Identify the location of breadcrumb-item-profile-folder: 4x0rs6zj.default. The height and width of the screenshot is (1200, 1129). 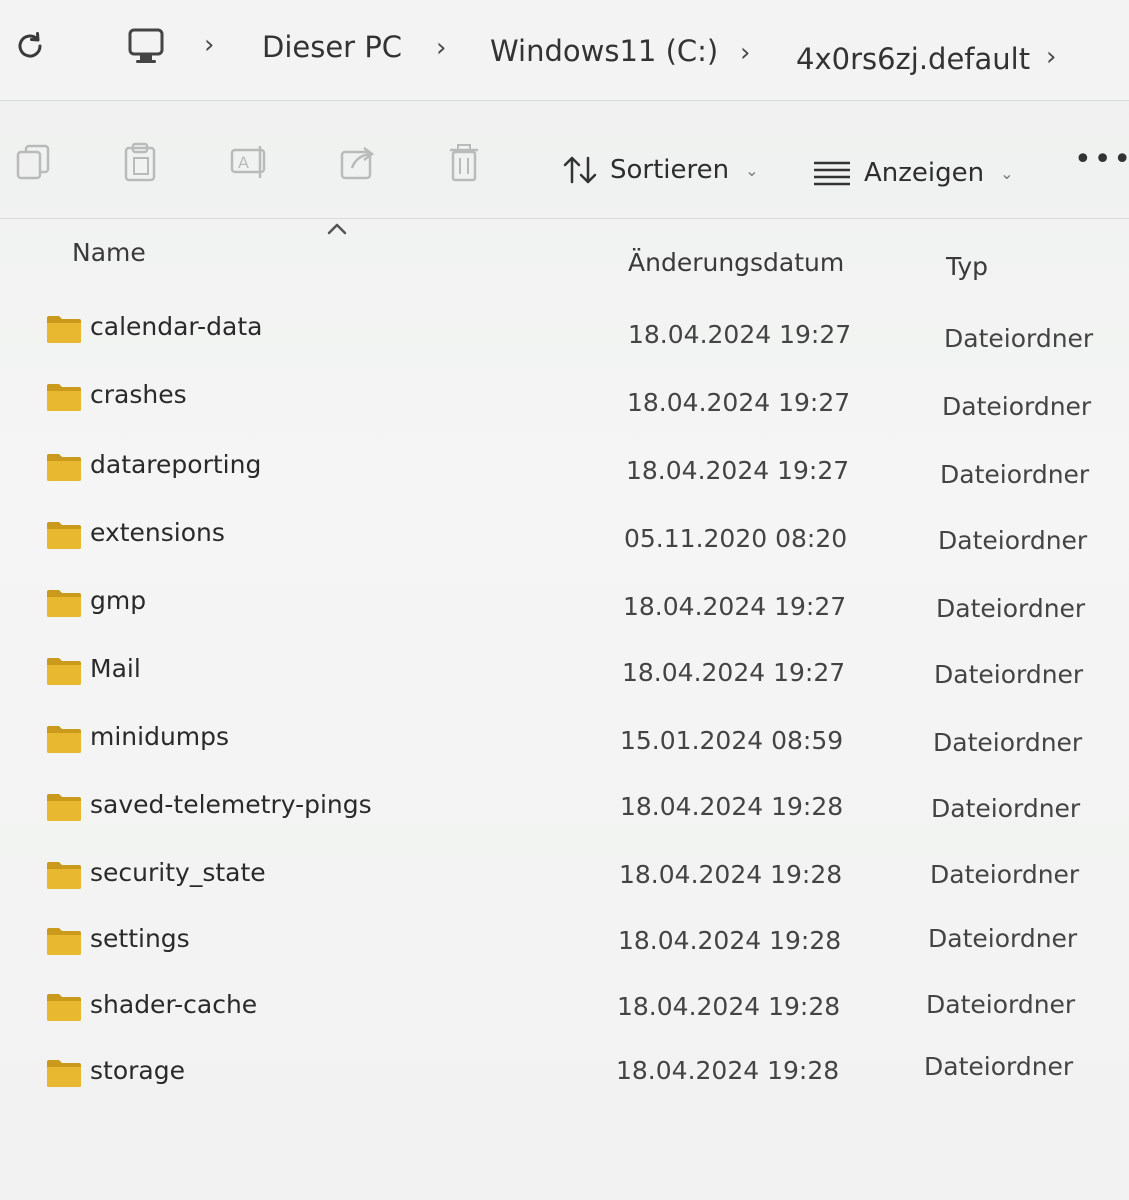
(913, 59).